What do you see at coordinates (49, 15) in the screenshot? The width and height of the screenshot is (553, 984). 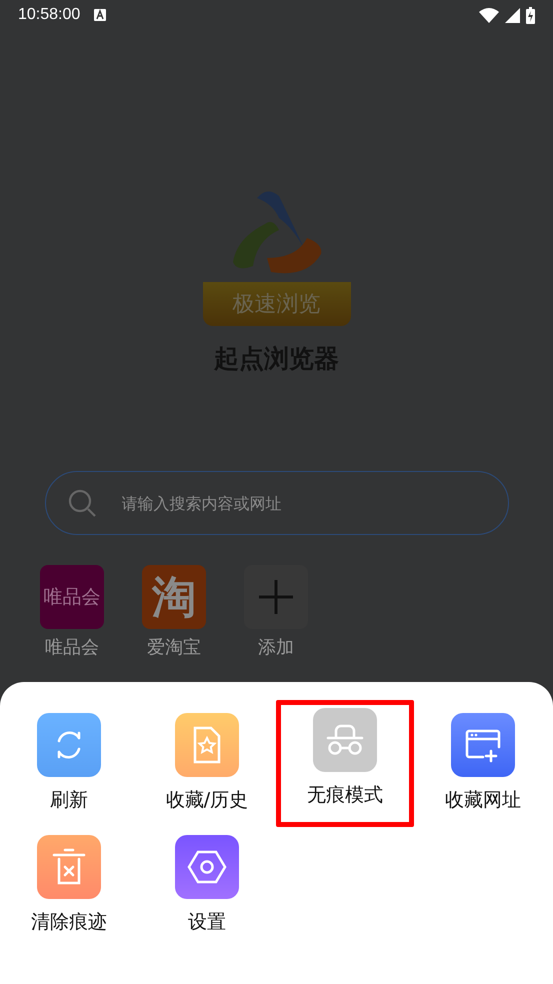 I see `status-time: 10:58:00` at bounding box center [49, 15].